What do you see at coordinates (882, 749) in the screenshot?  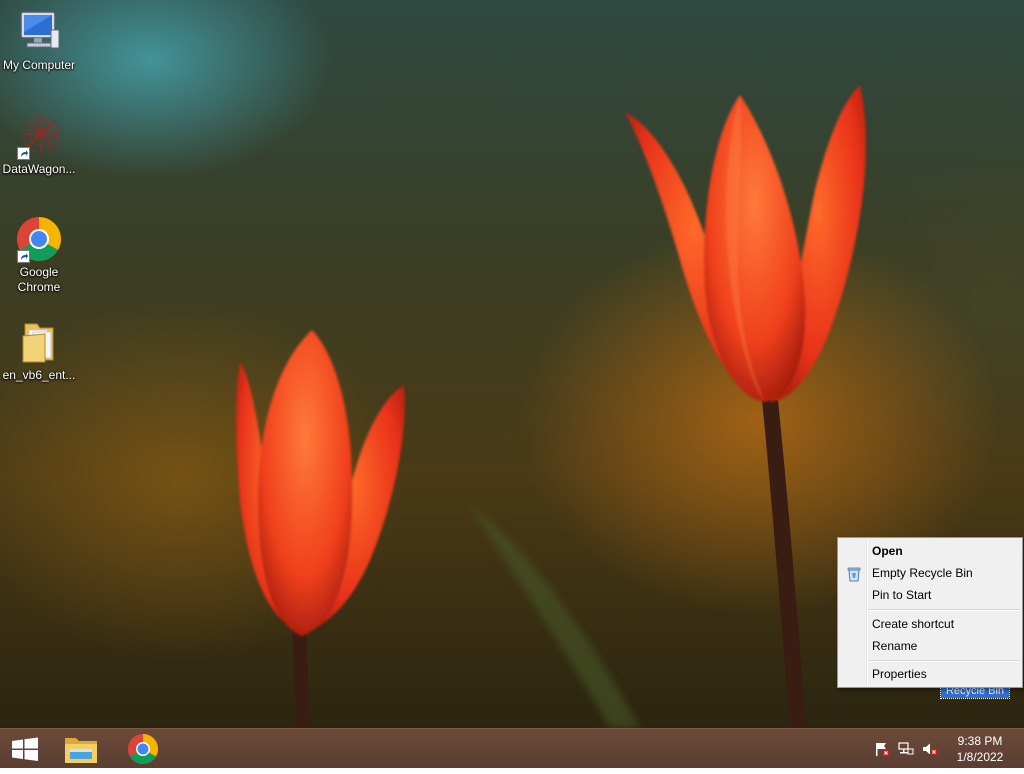 I see `action-center-flag-icon` at bounding box center [882, 749].